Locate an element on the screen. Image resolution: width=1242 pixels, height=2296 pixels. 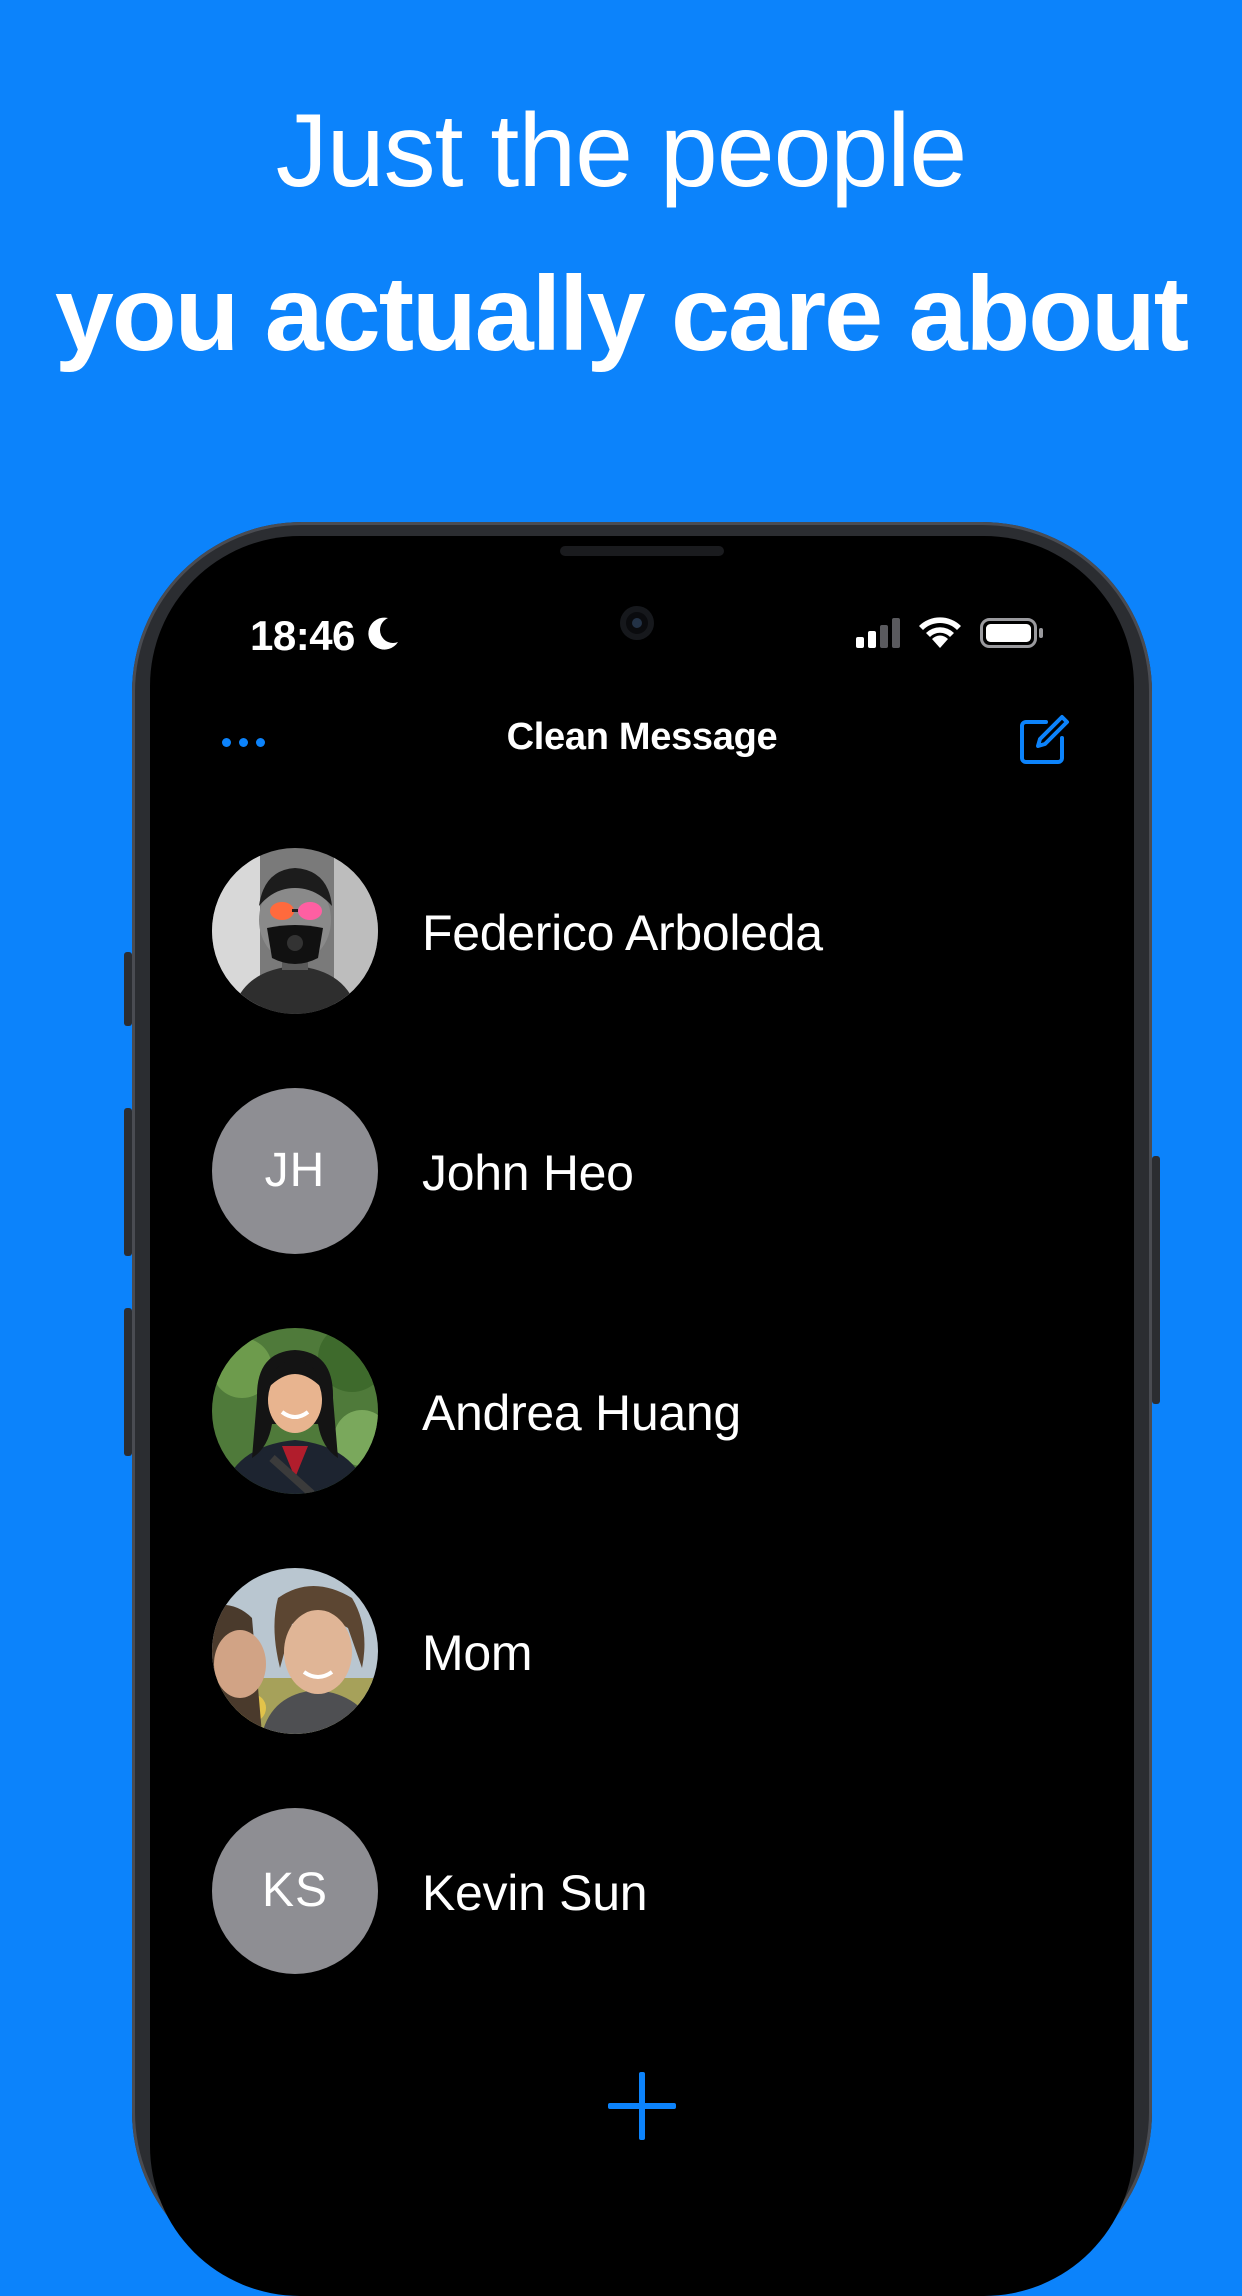
avatar-initials: JH is located at coordinates (295, 1171).